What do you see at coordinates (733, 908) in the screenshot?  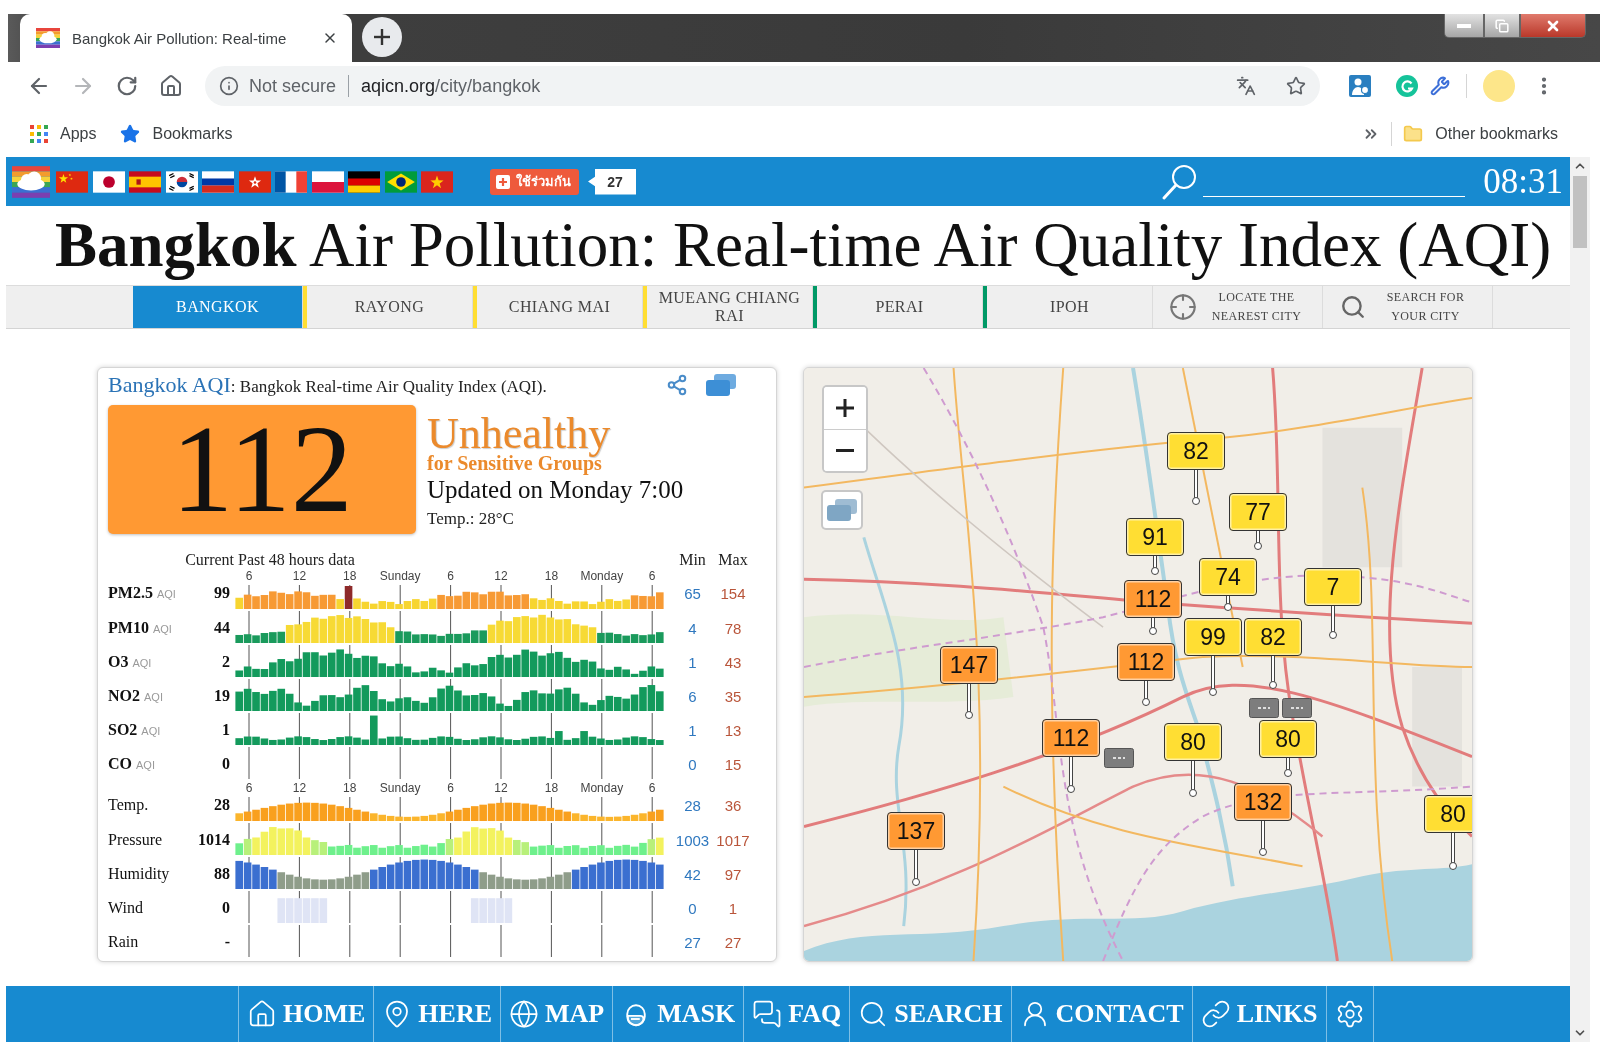 I see `max-value: 1` at bounding box center [733, 908].